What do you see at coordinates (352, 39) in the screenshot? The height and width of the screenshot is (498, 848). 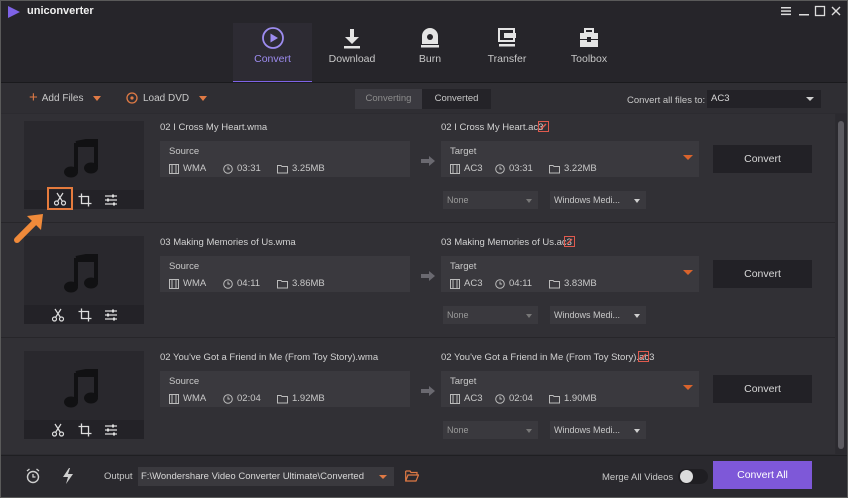 I see `download-icon` at bounding box center [352, 39].